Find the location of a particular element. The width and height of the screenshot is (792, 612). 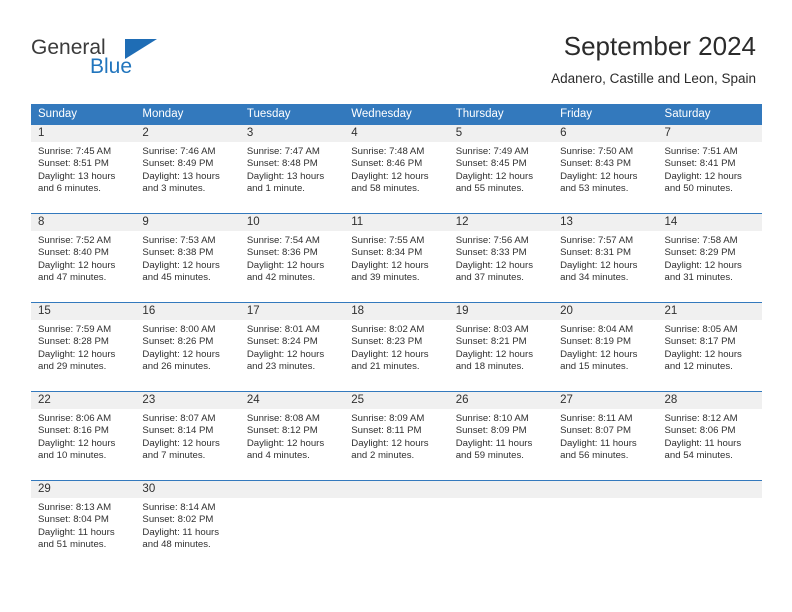

daylight-text: Daylight: 12 hours and 47 minutes. is located at coordinates (77, 271).